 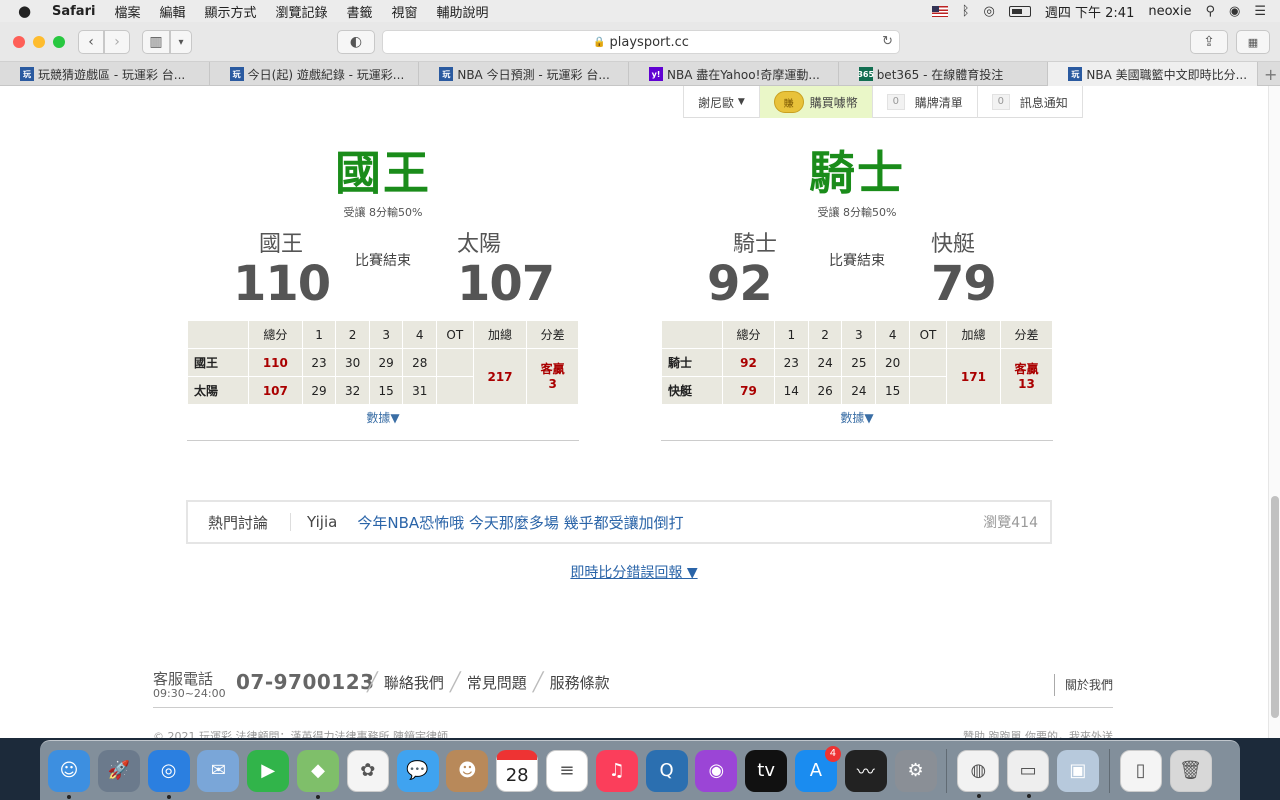 I want to click on input-source-flag-icon, so click(x=939, y=11).